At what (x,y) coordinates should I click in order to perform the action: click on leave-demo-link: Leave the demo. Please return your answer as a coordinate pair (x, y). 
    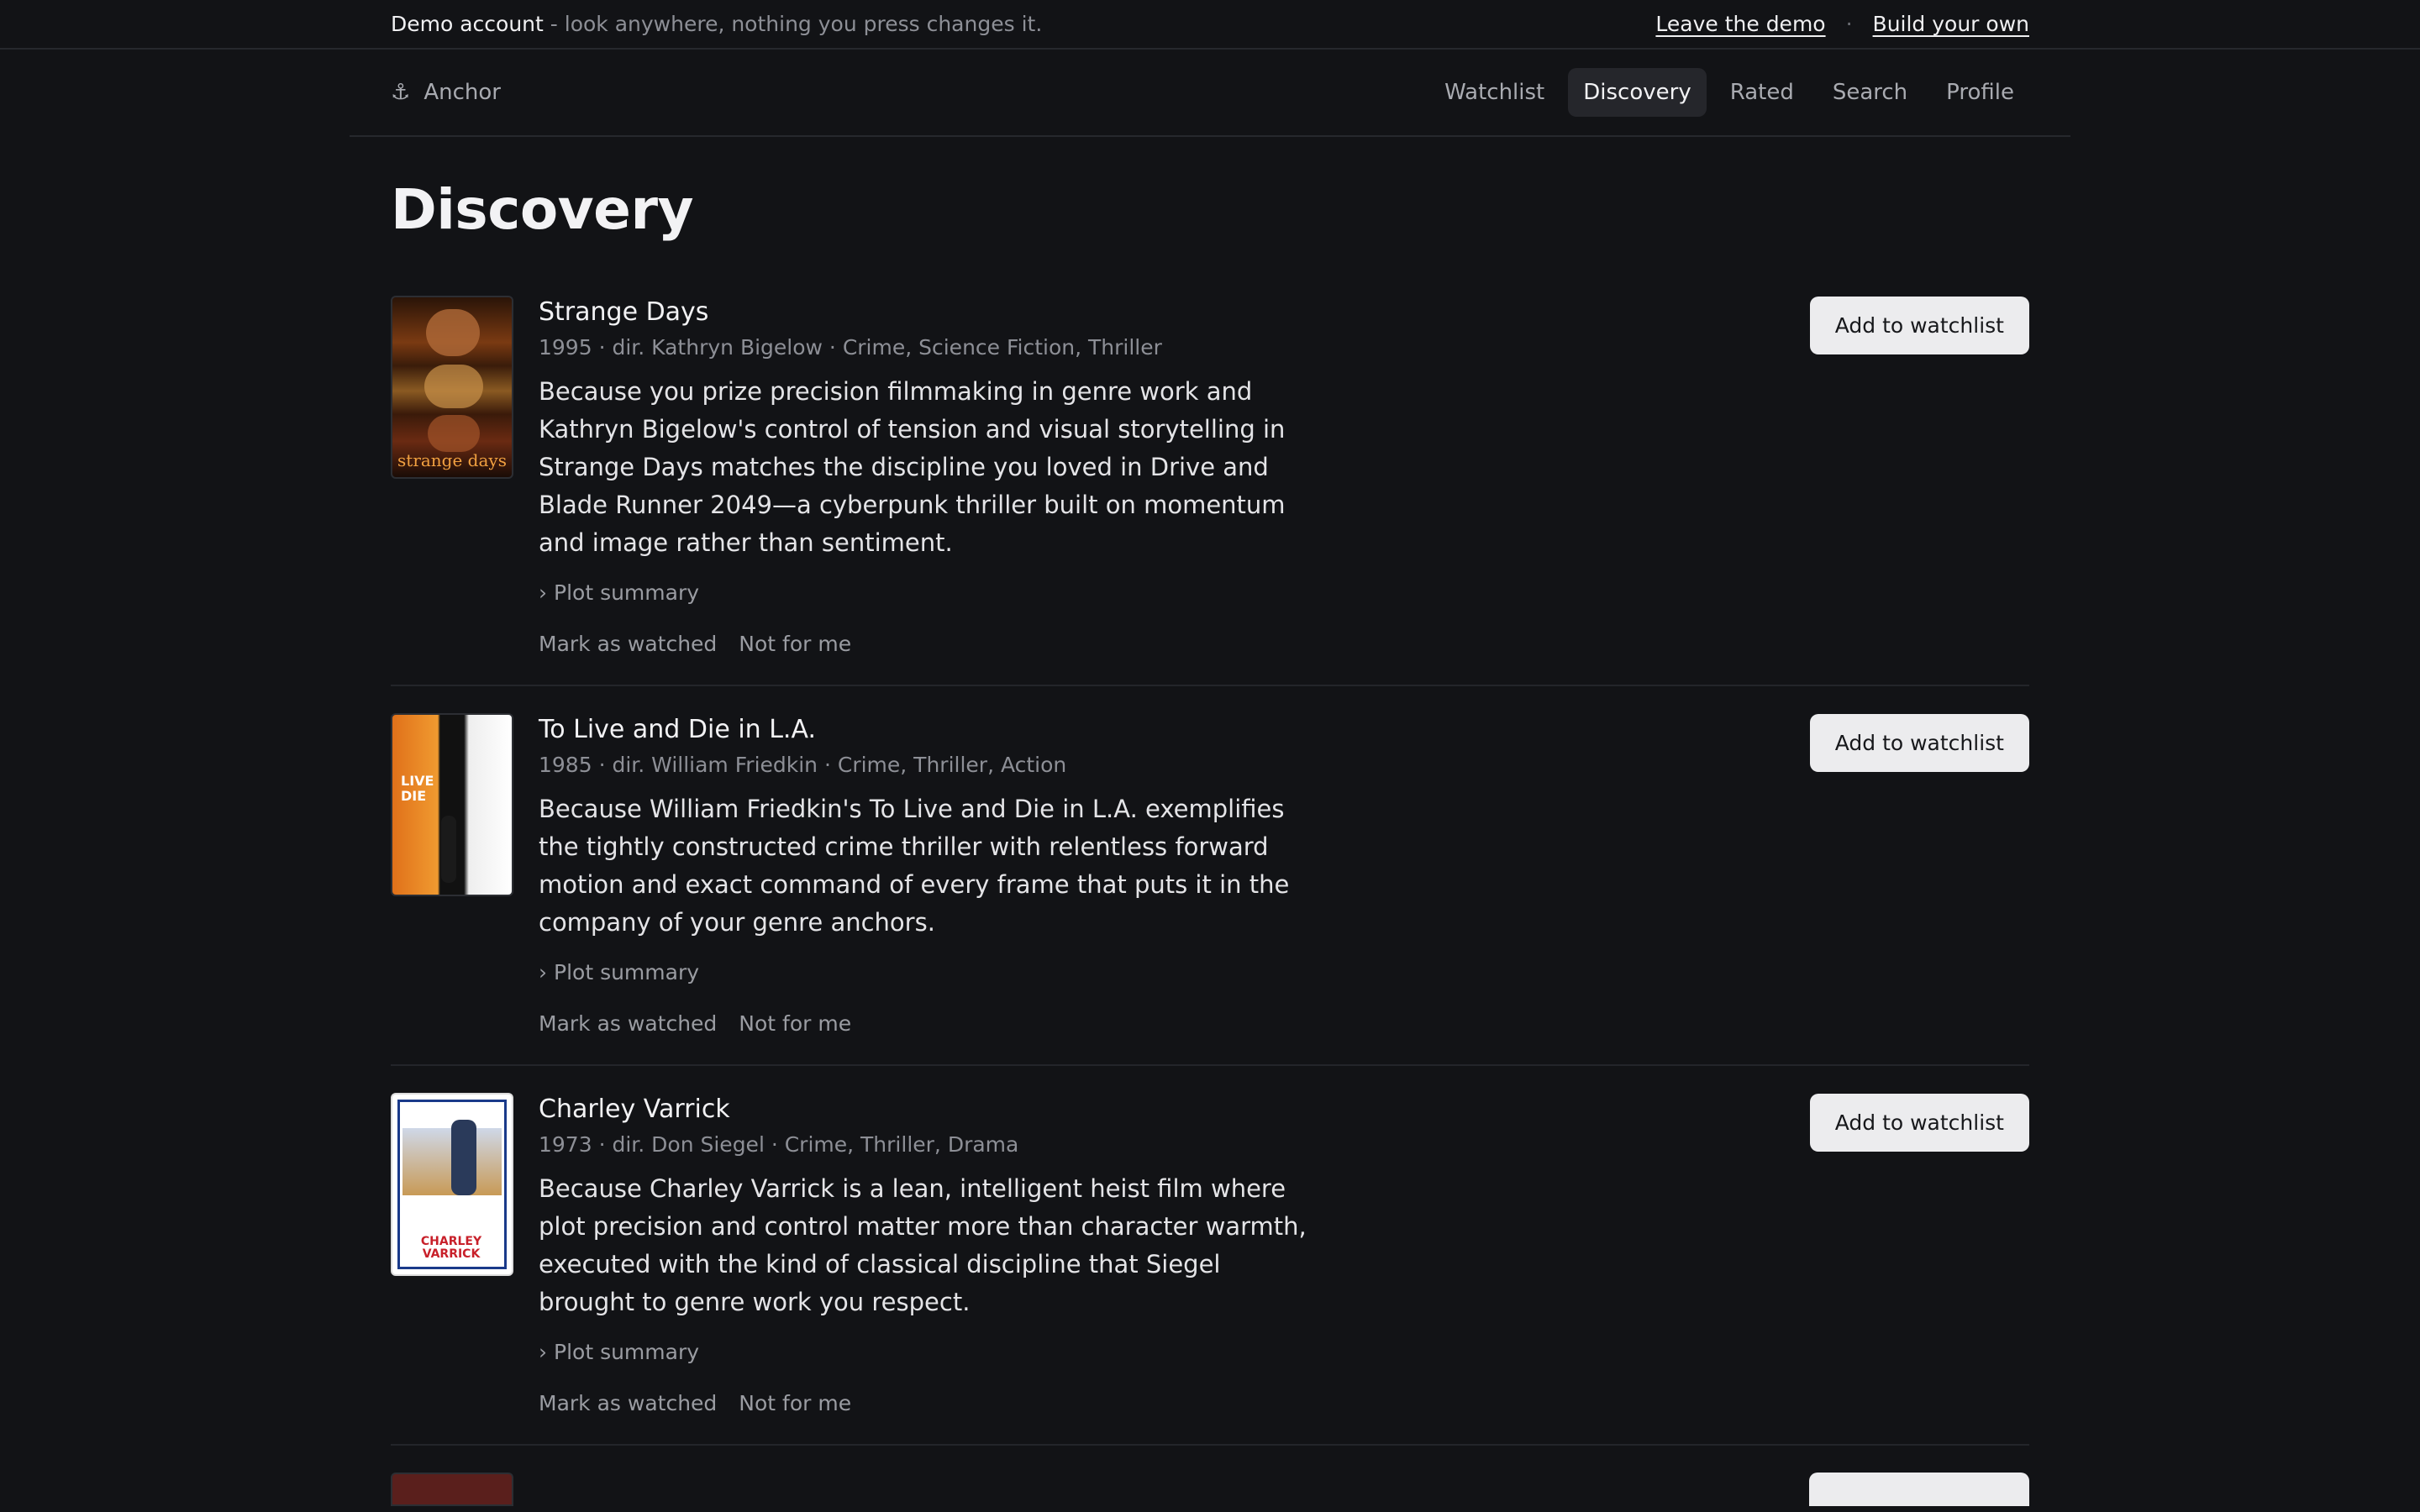
    Looking at the image, I should click on (1740, 24).